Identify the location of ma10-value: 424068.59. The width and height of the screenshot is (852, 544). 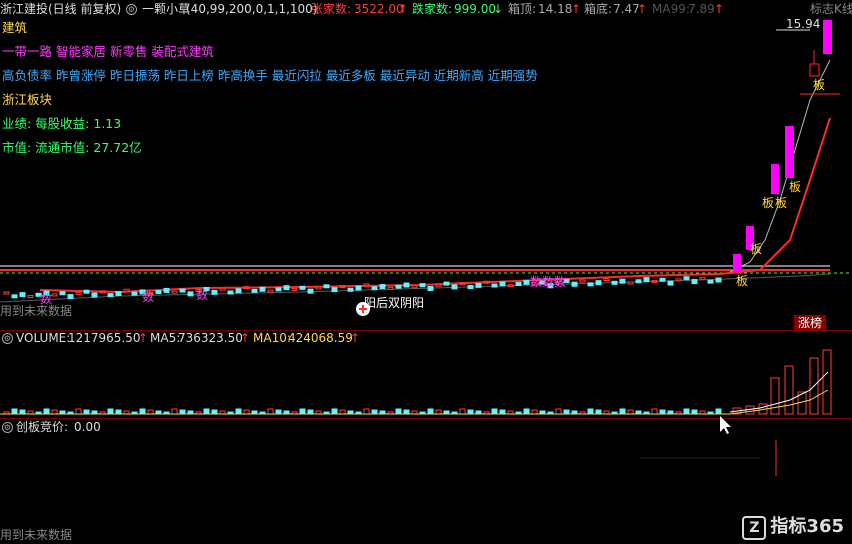
(320, 338).